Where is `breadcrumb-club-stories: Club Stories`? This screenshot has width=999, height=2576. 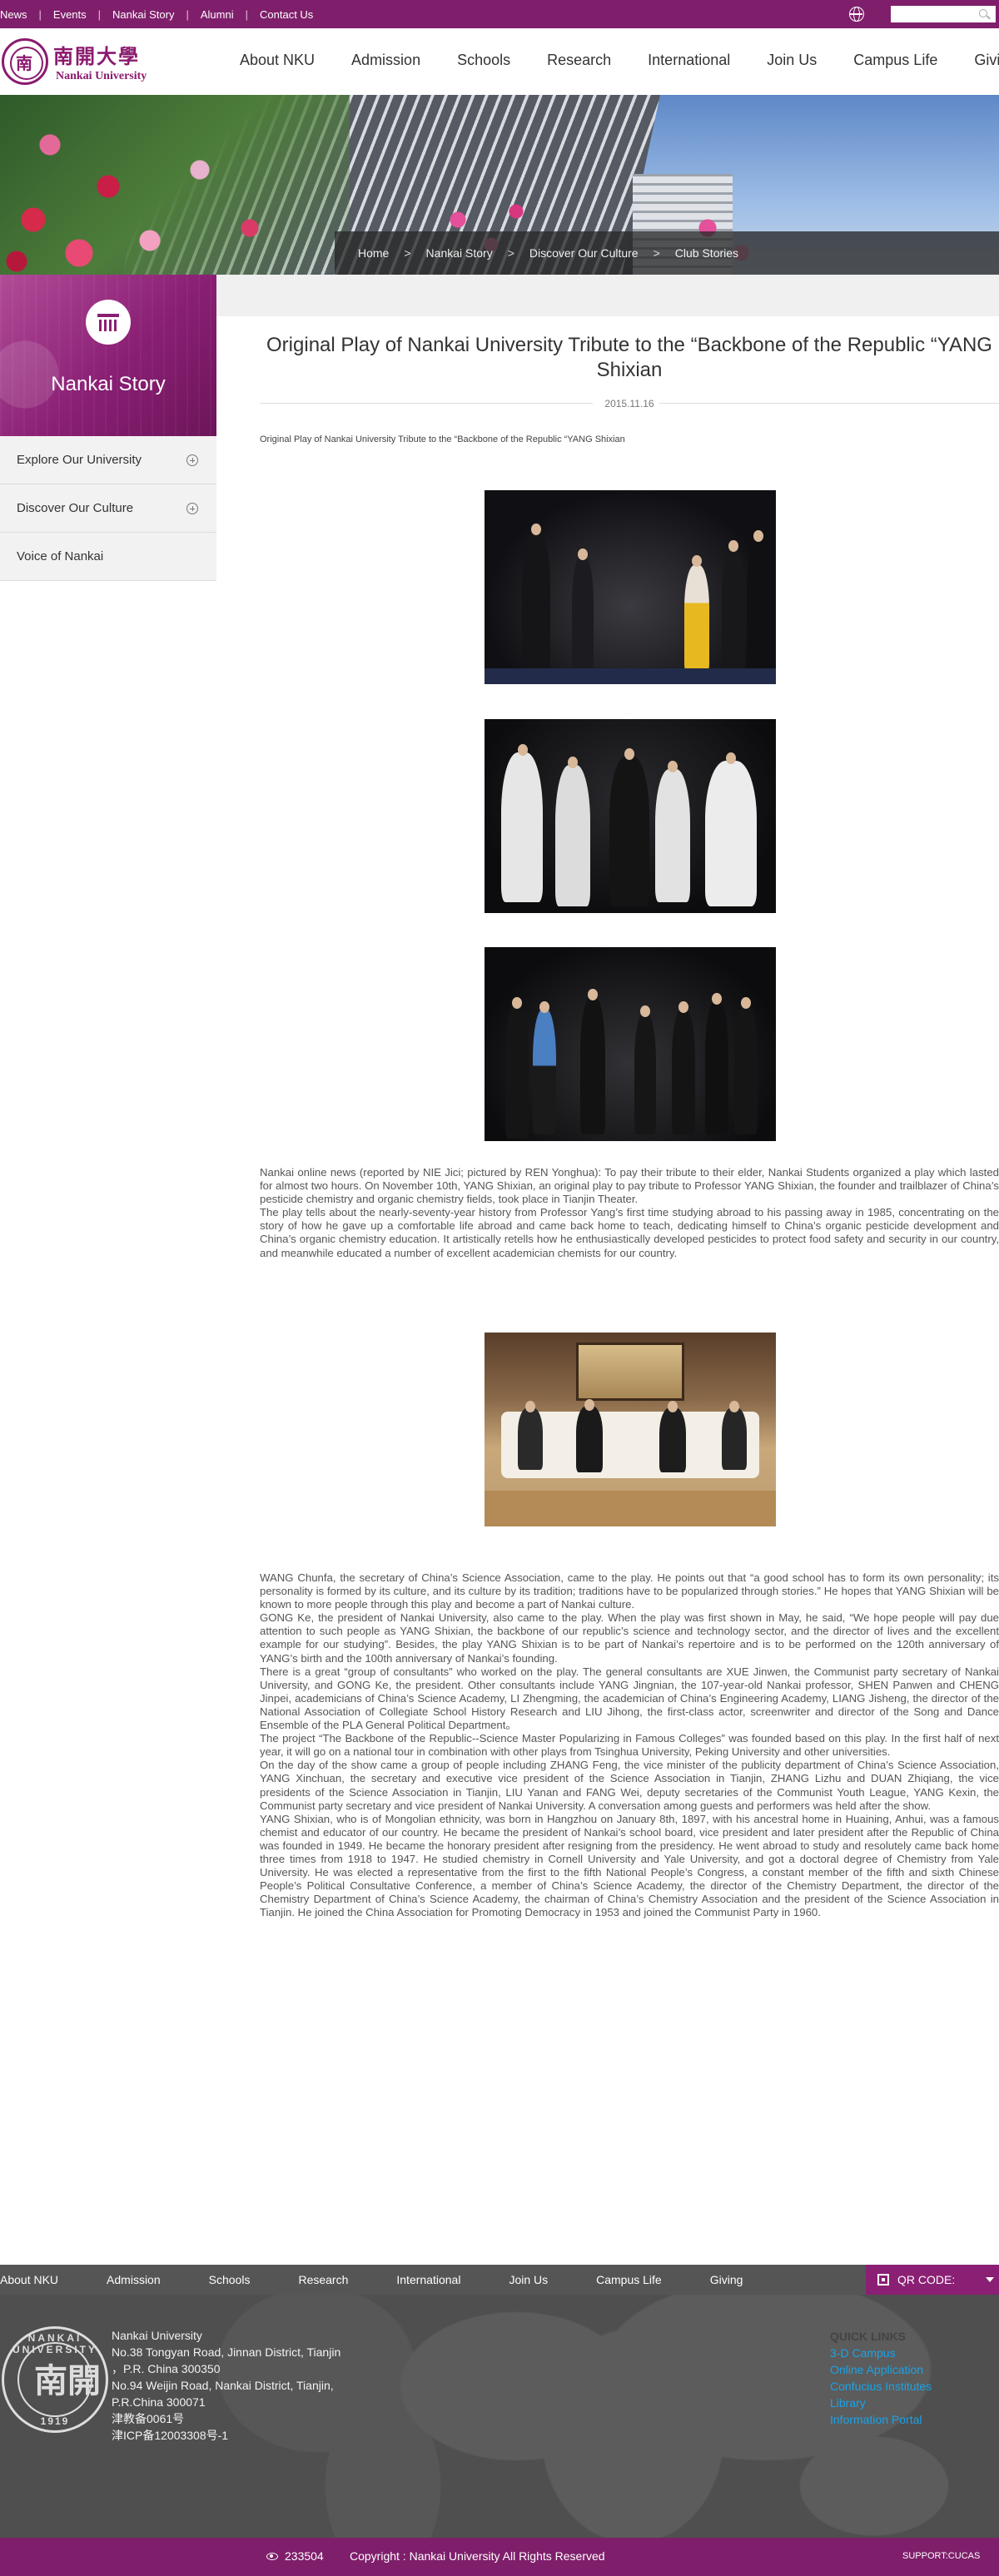
breadcrumb-club-stories: Club Stories is located at coordinates (706, 253).